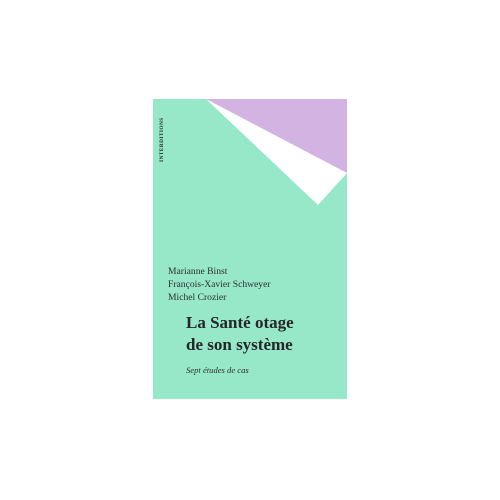 The width and height of the screenshot is (500, 500). Describe the element at coordinates (162, 140) in the screenshot. I see `collection-label: INTERDITIONS` at that location.